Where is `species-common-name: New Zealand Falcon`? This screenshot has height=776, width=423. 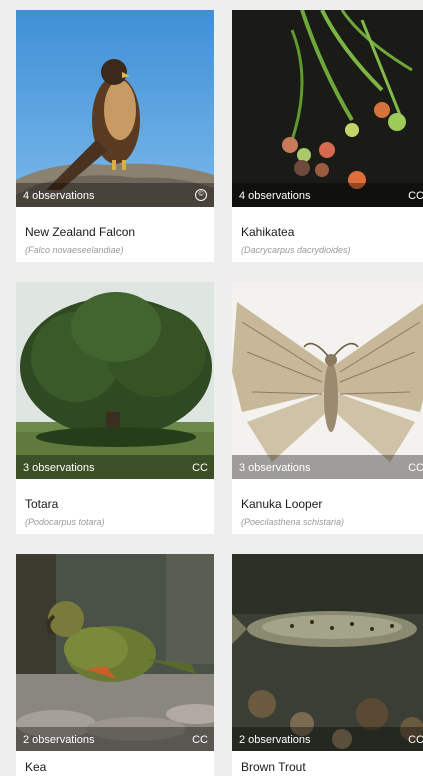 species-common-name: New Zealand Falcon is located at coordinates (80, 232).